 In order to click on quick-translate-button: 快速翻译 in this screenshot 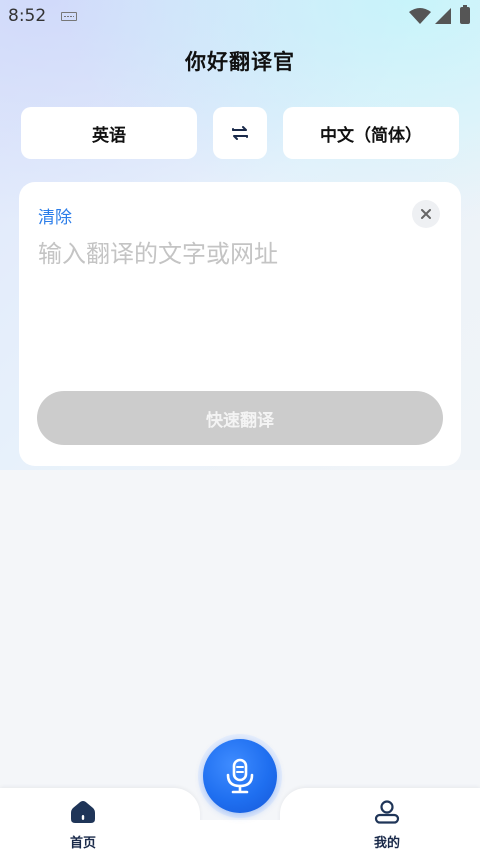, I will do `click(240, 418)`.